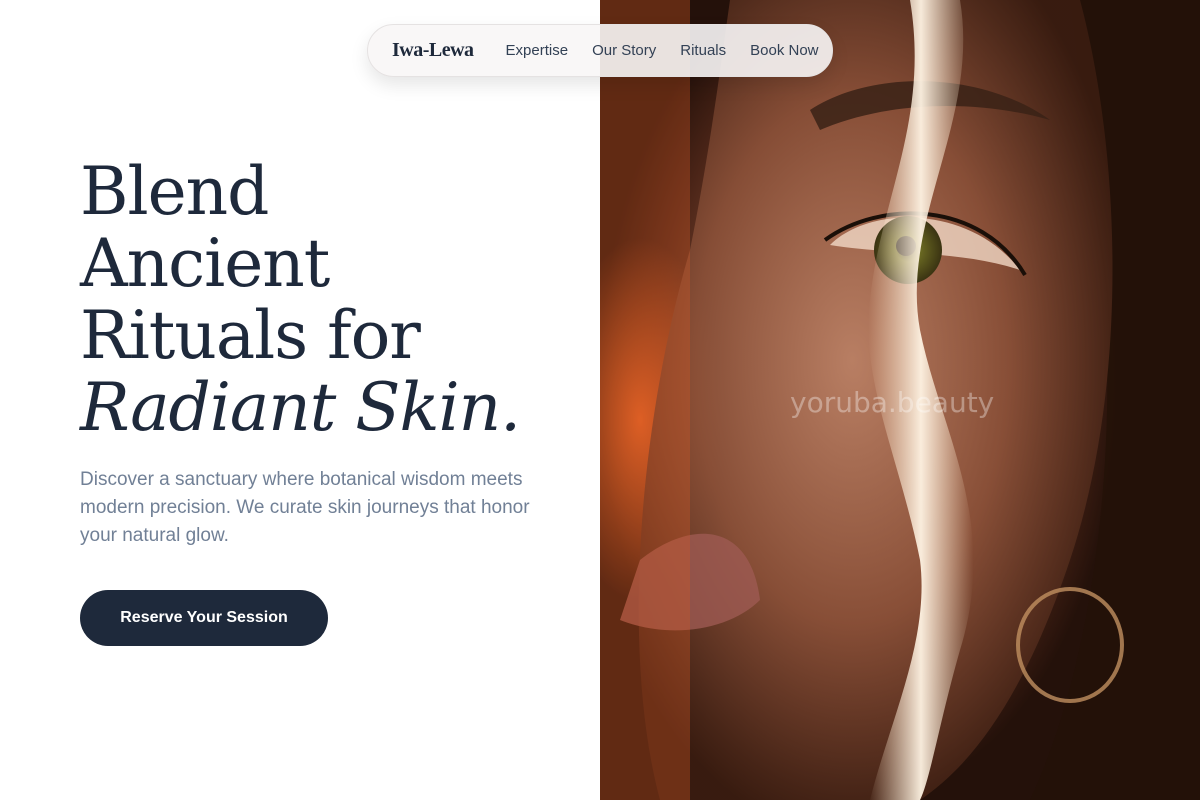  I want to click on nav-link-rituals: Rituals, so click(703, 50).